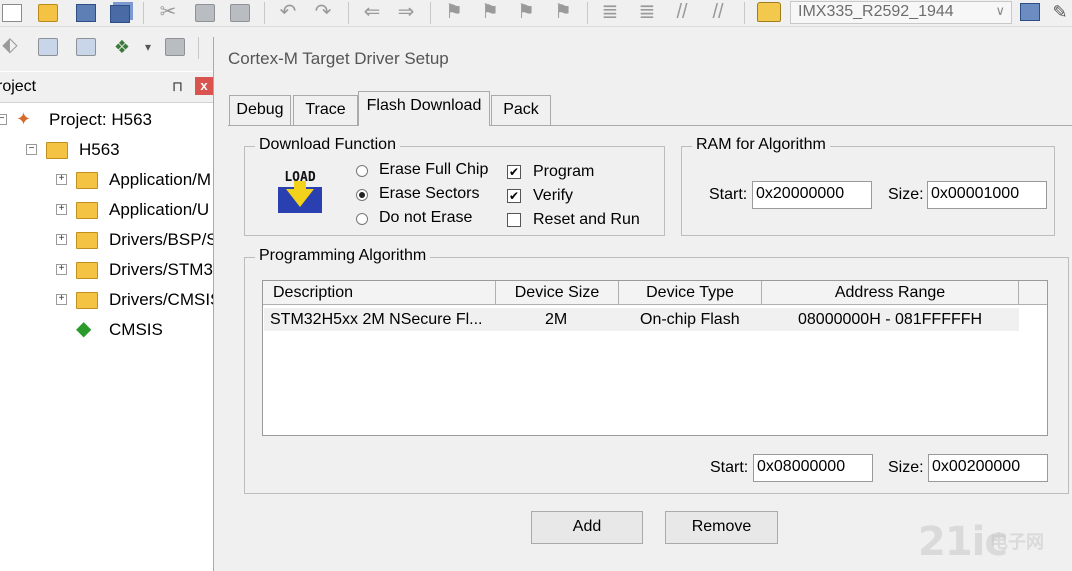 This screenshot has width=1072, height=571. What do you see at coordinates (99, 149) in the screenshot?
I see `tree-item-label: H563` at bounding box center [99, 149].